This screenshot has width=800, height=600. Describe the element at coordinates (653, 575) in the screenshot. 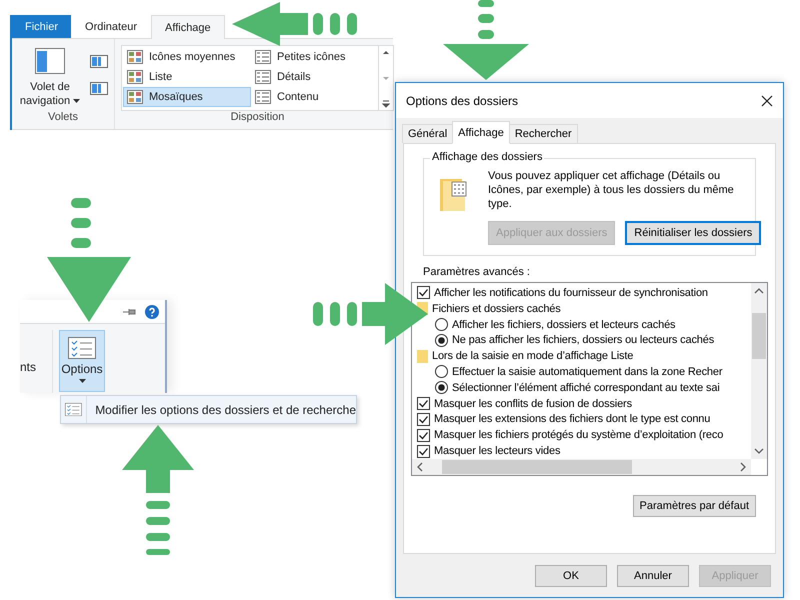

I see `dialog-button: Annuler` at that location.